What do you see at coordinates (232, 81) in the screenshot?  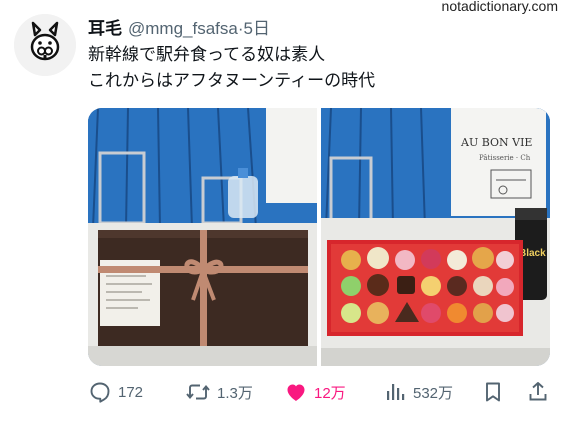 I see `tweet-text-line: これからはアフタヌーンティーの時代` at bounding box center [232, 81].